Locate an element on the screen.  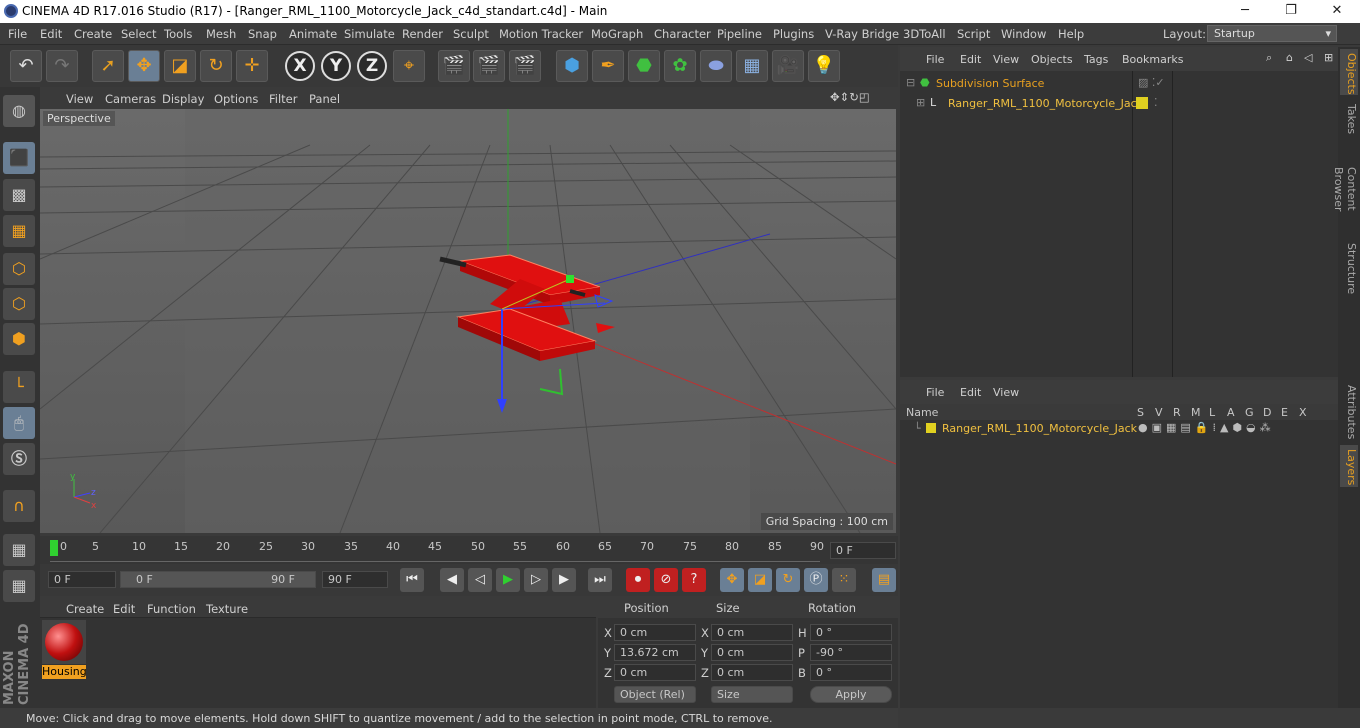
tab-structure: Structure is located at coordinates (1349, 267).